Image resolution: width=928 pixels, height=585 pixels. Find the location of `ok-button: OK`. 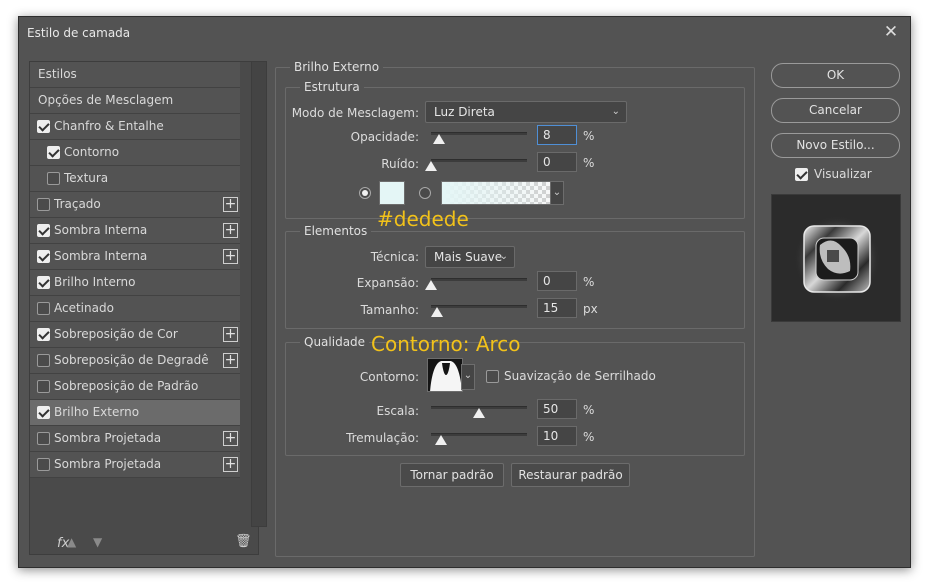

ok-button: OK is located at coordinates (835, 75).